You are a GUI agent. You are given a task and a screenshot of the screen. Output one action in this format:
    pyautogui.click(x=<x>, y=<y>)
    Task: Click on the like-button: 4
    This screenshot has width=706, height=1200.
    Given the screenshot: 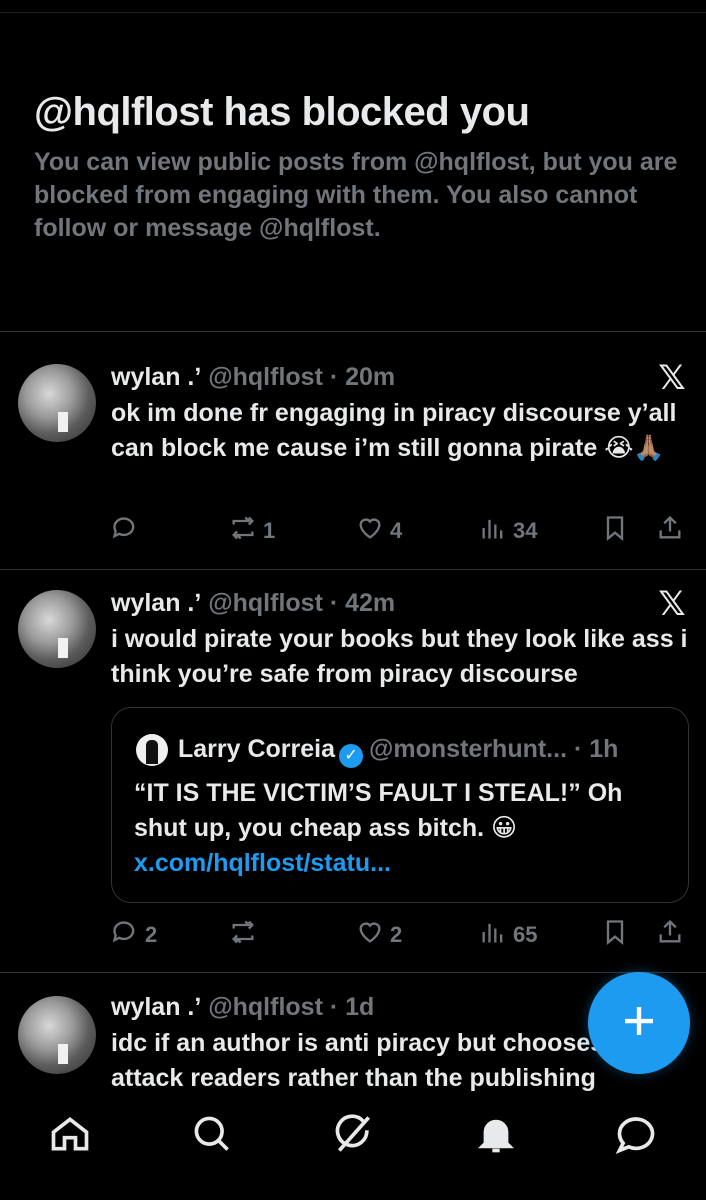 What is the action you would take?
    pyautogui.click(x=379, y=531)
    